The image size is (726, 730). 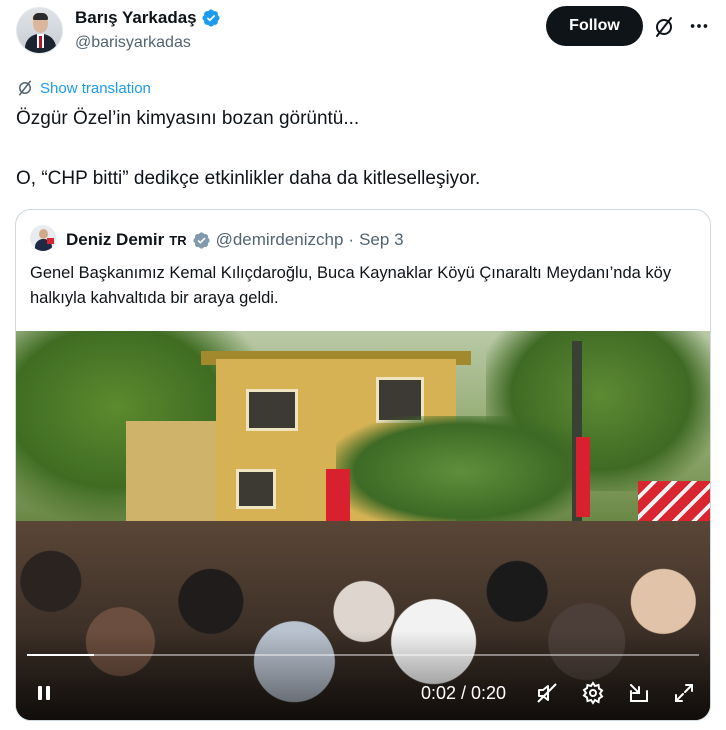 I want to click on show-translation-link: Show translation, so click(x=83, y=88).